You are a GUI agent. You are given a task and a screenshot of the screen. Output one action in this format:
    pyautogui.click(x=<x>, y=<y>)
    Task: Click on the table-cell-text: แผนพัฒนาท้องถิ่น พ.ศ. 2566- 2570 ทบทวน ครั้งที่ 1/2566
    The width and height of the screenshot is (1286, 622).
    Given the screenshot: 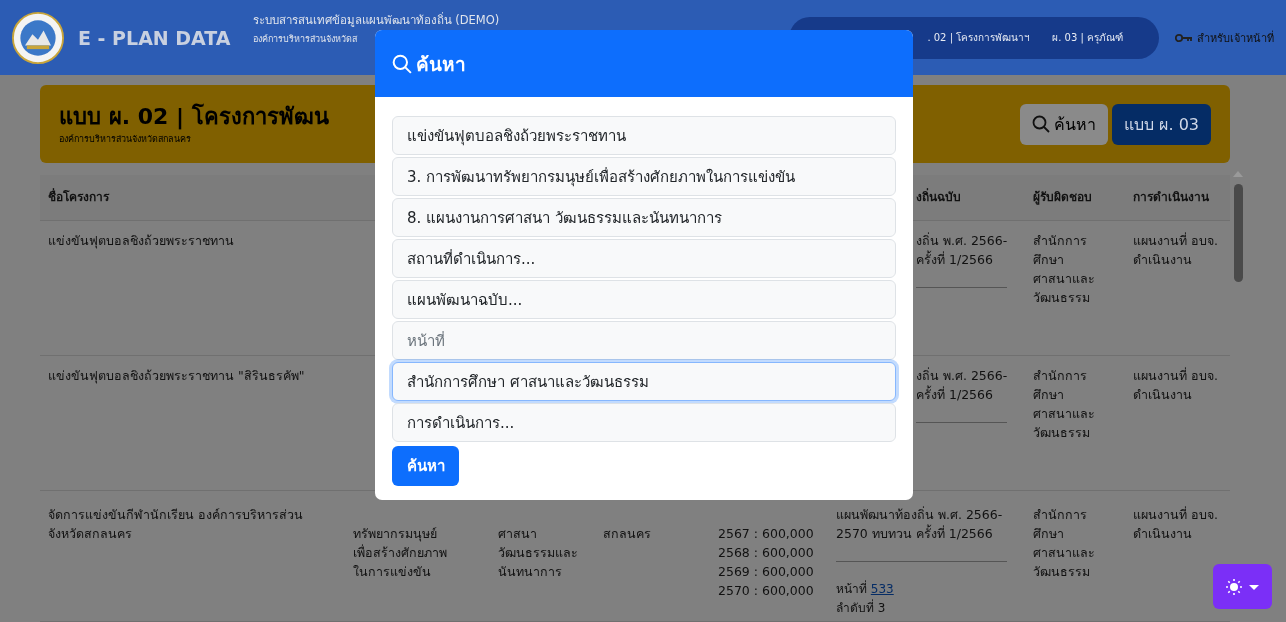 What is the action you would take?
    pyautogui.click(x=920, y=524)
    